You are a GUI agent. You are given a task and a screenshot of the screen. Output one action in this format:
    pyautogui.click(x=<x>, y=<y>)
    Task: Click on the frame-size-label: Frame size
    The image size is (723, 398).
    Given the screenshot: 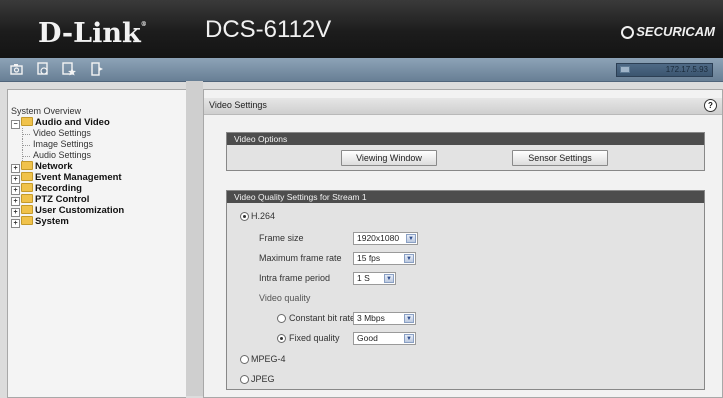 What is the action you would take?
    pyautogui.click(x=281, y=238)
    